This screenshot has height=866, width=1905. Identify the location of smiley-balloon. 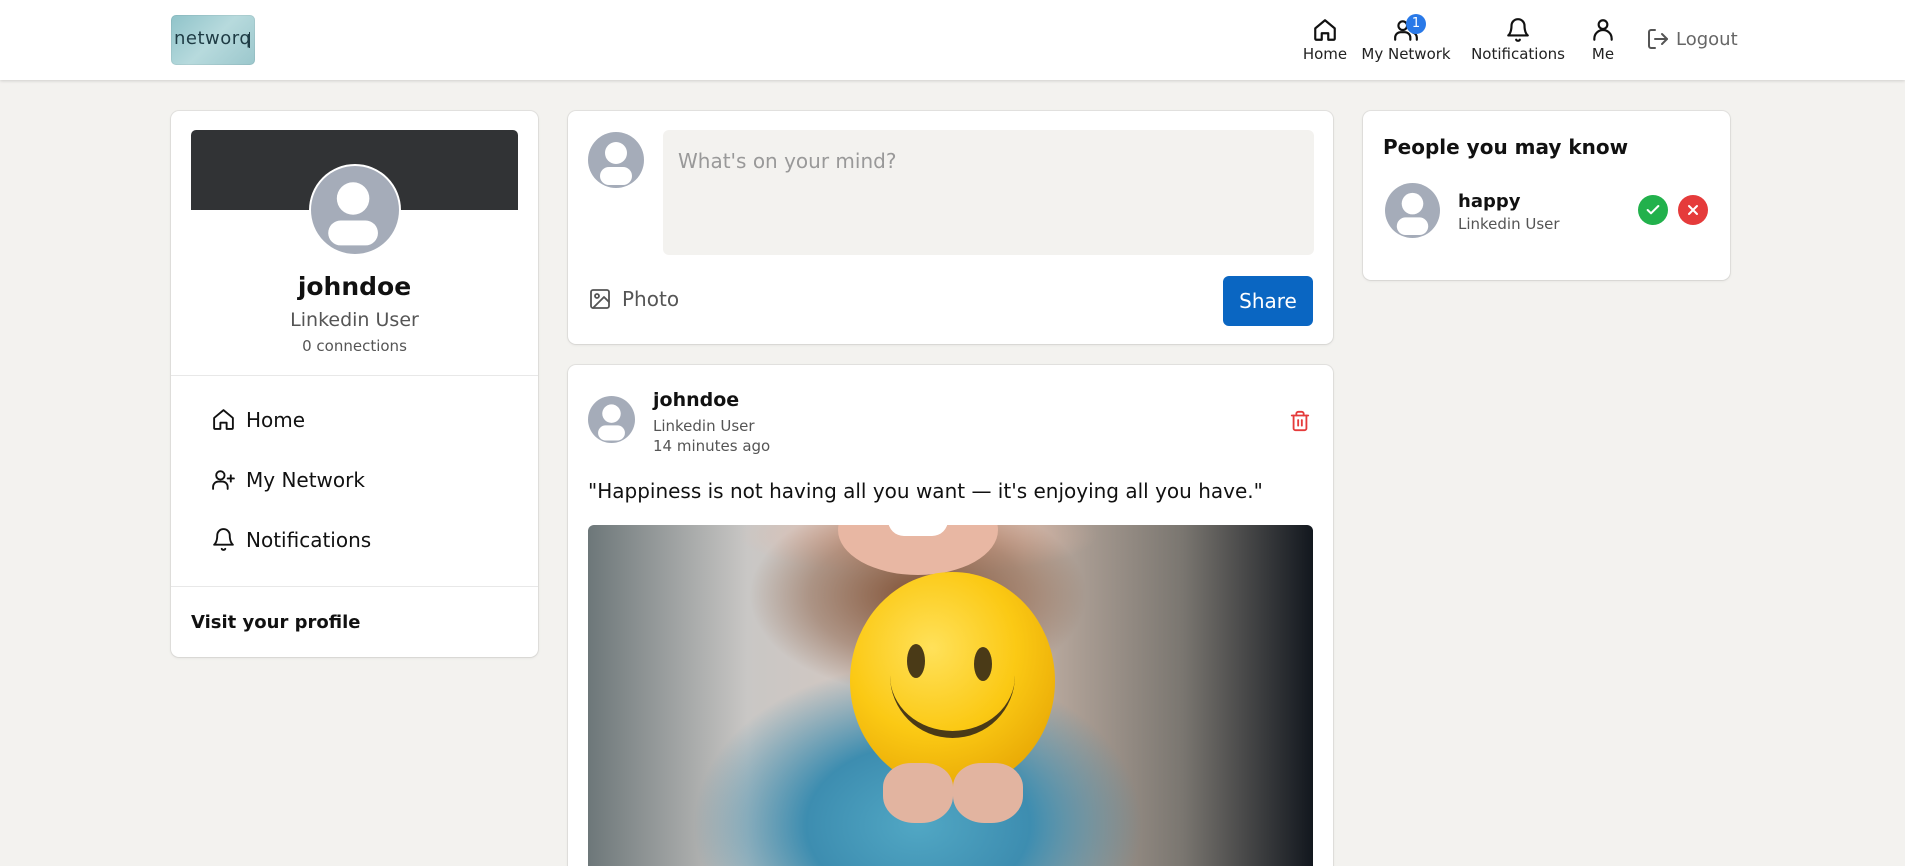
(952, 681).